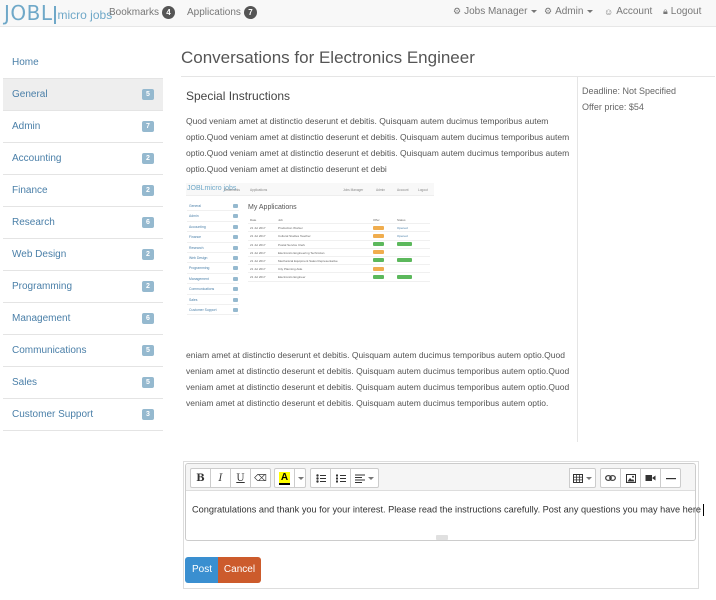 The width and height of the screenshot is (716, 600). What do you see at coordinates (213, 300) in the screenshot?
I see `thumbnail-sidebar-item: Sales` at bounding box center [213, 300].